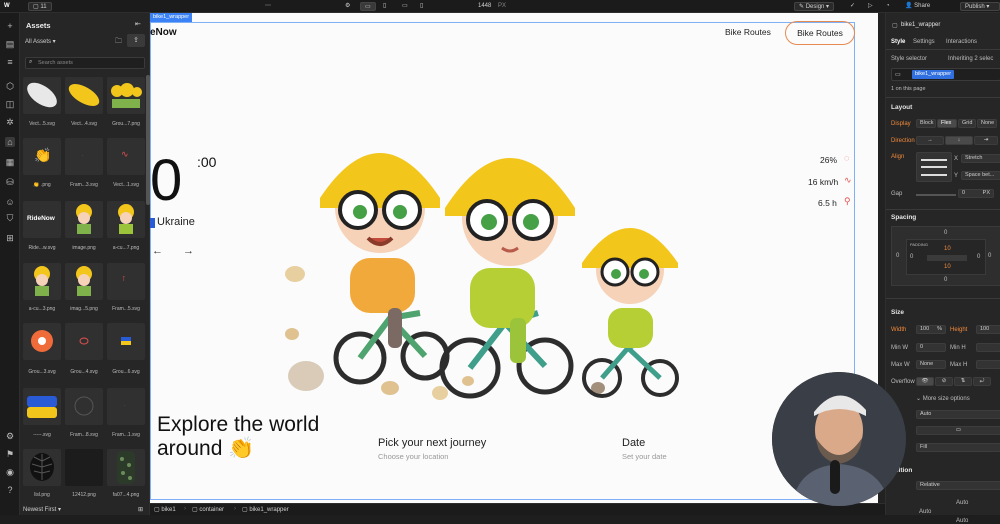  What do you see at coordinates (897, 312) in the screenshot?
I see `size-section-title: Size` at bounding box center [897, 312].